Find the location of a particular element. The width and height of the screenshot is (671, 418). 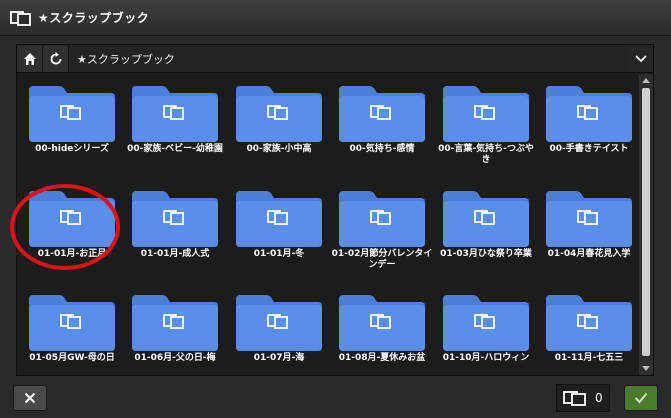

folder-item: 01-06月-父の日-梅 is located at coordinates (175, 331).